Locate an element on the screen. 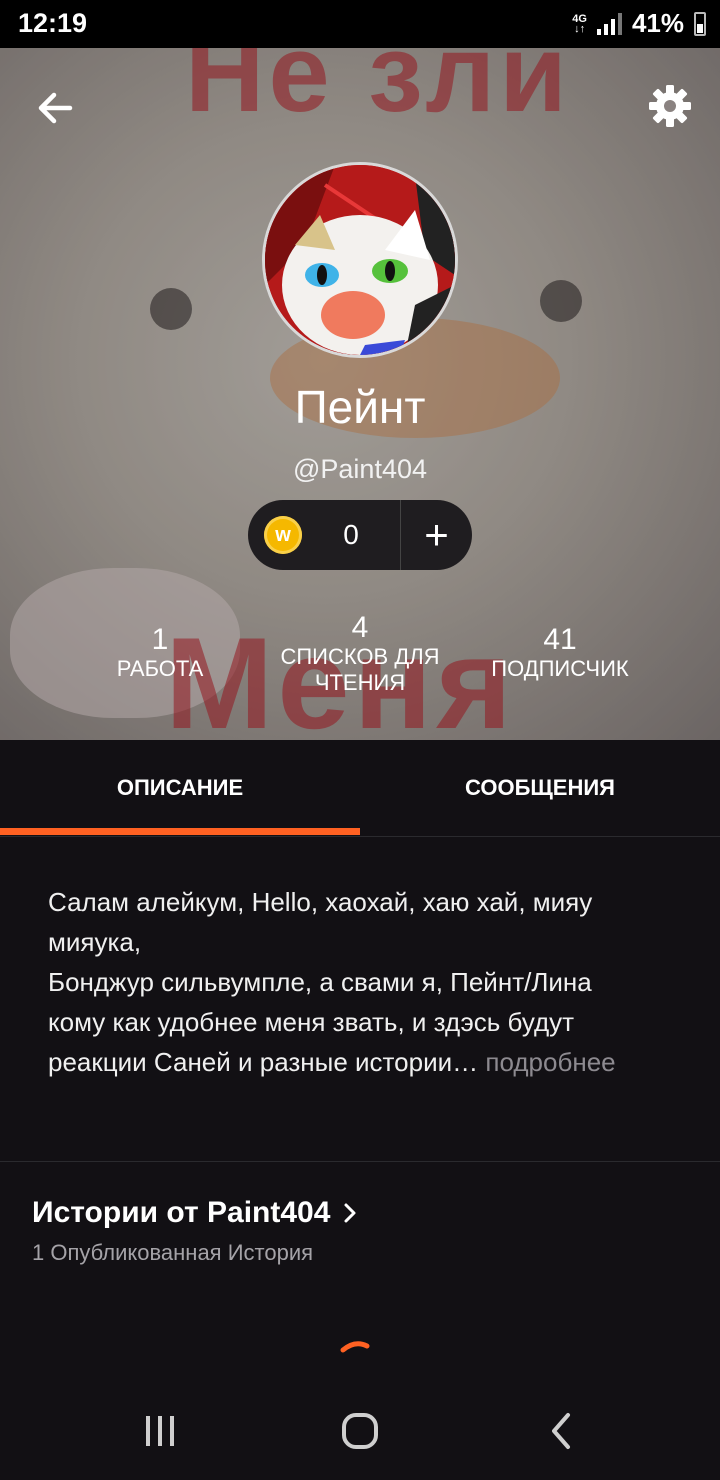  system-nav-bar is located at coordinates (360, 1433).